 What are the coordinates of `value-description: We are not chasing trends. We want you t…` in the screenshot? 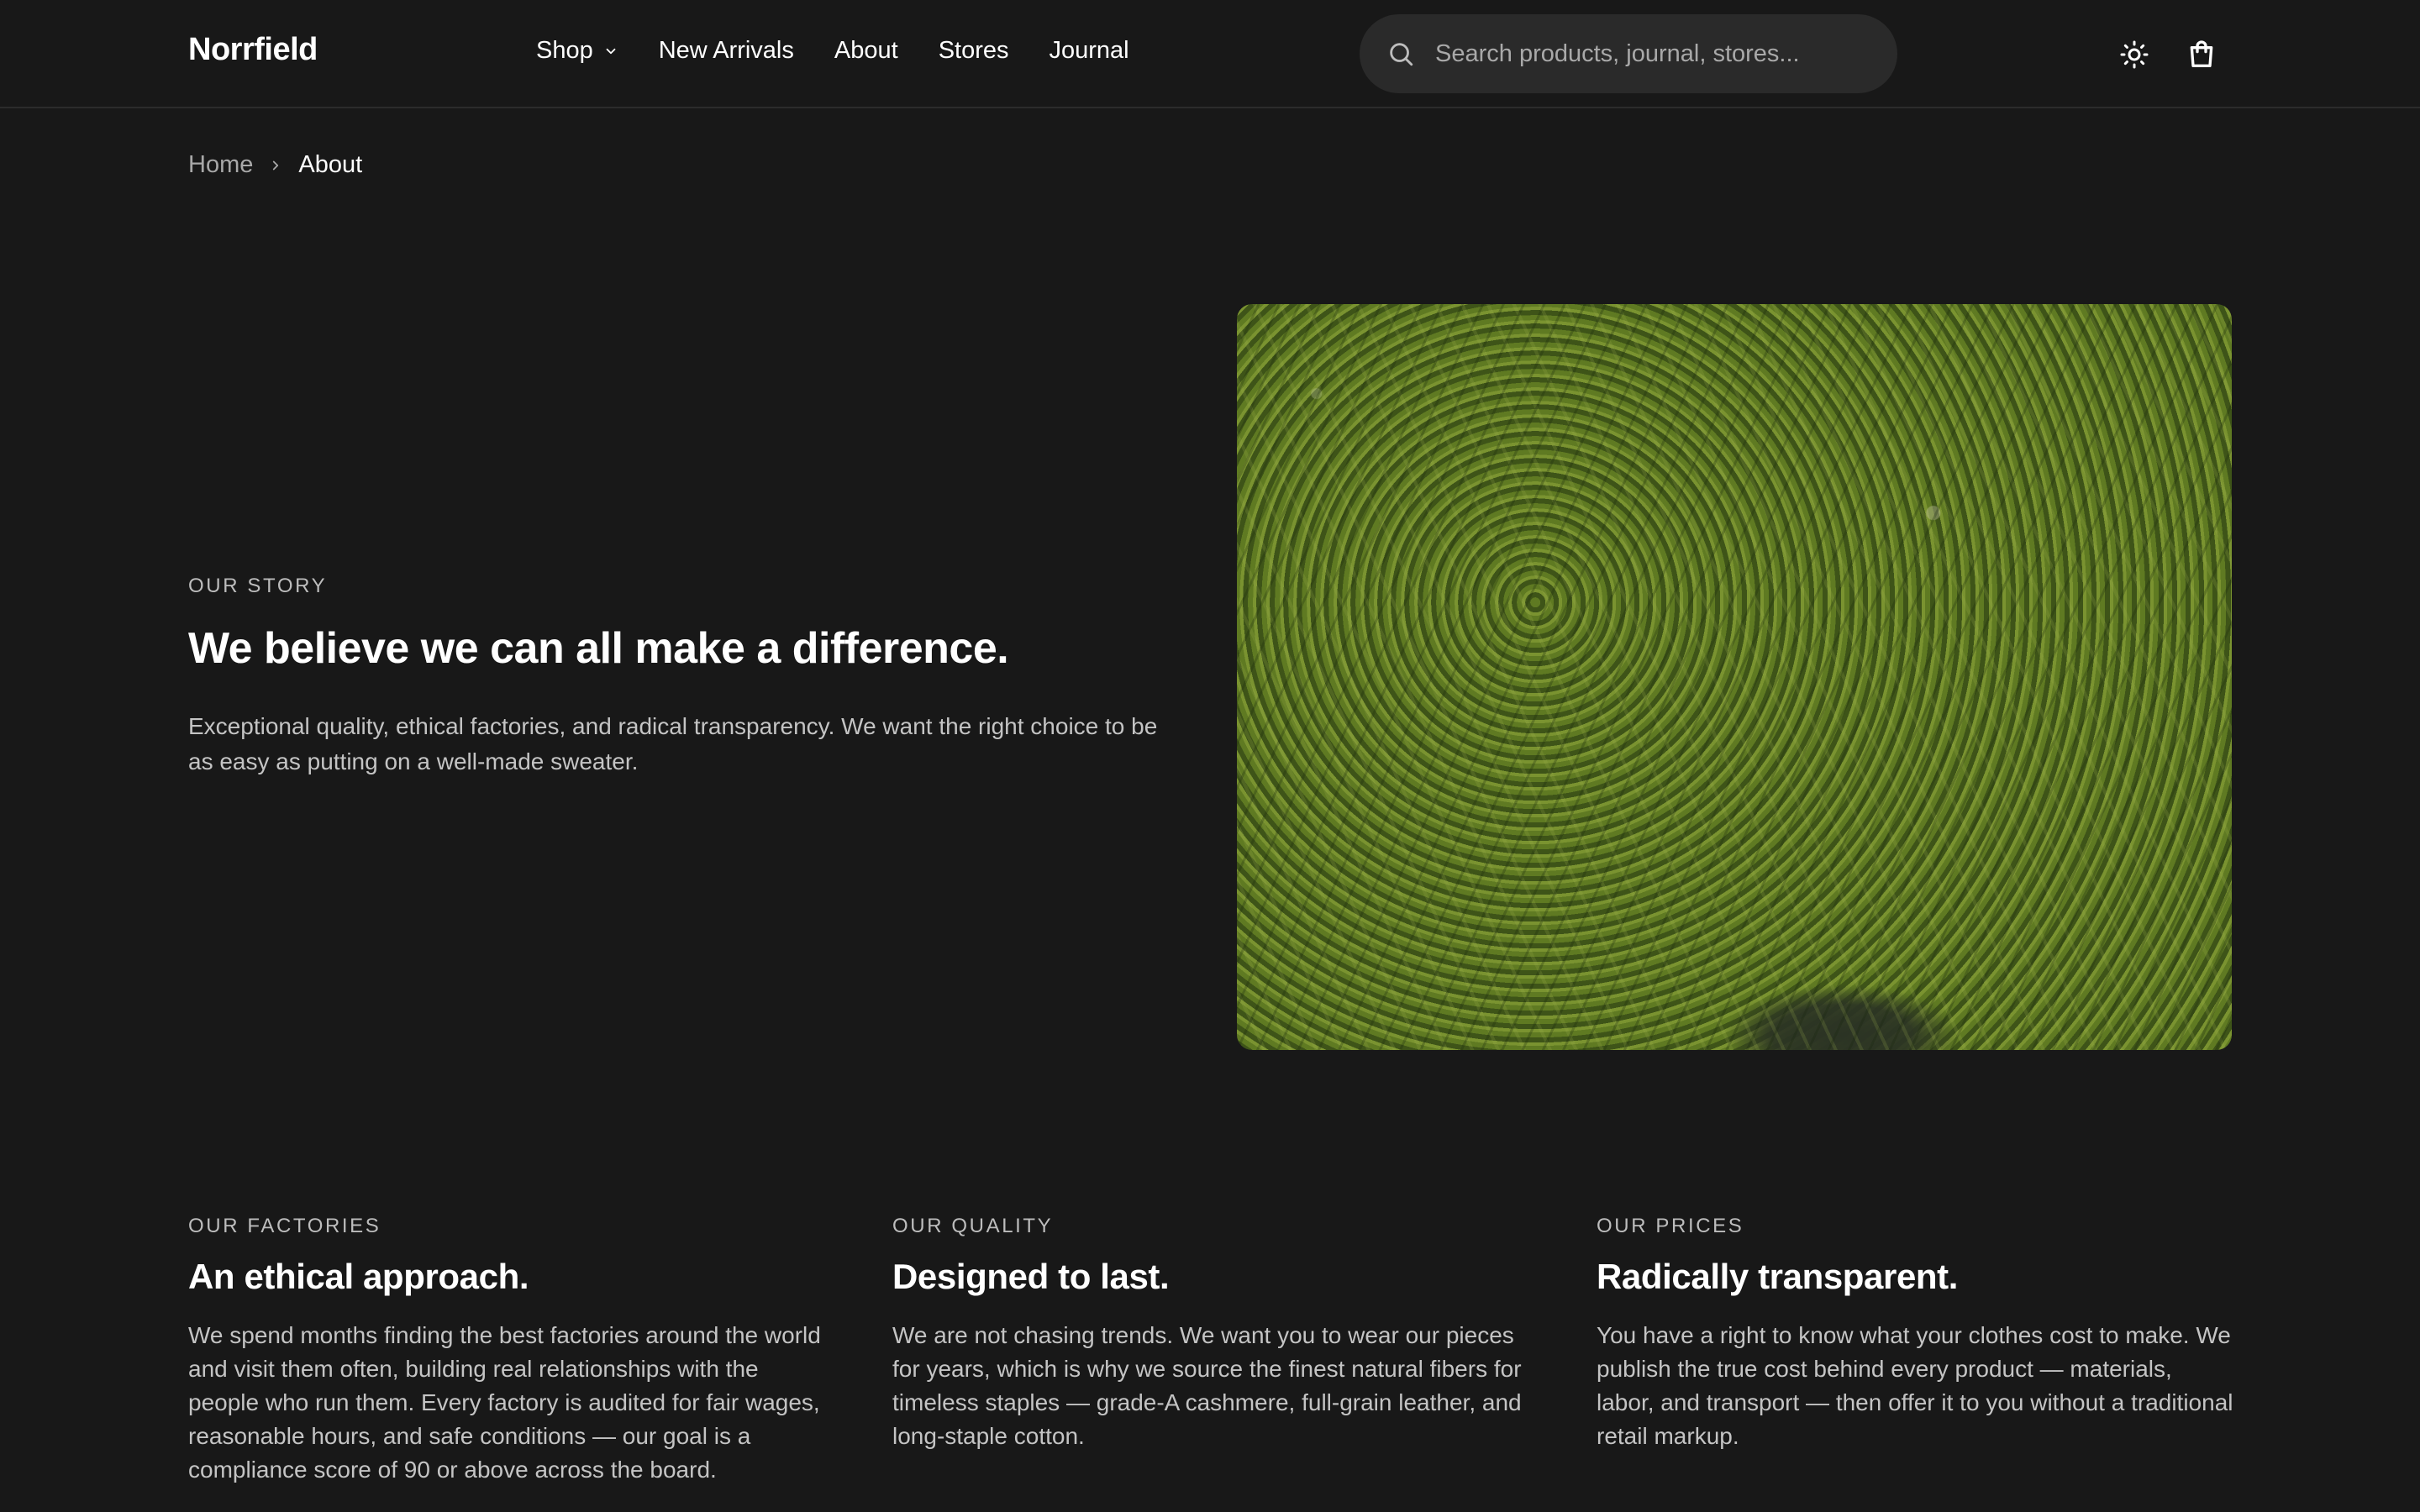 It's located at (1207, 1385).